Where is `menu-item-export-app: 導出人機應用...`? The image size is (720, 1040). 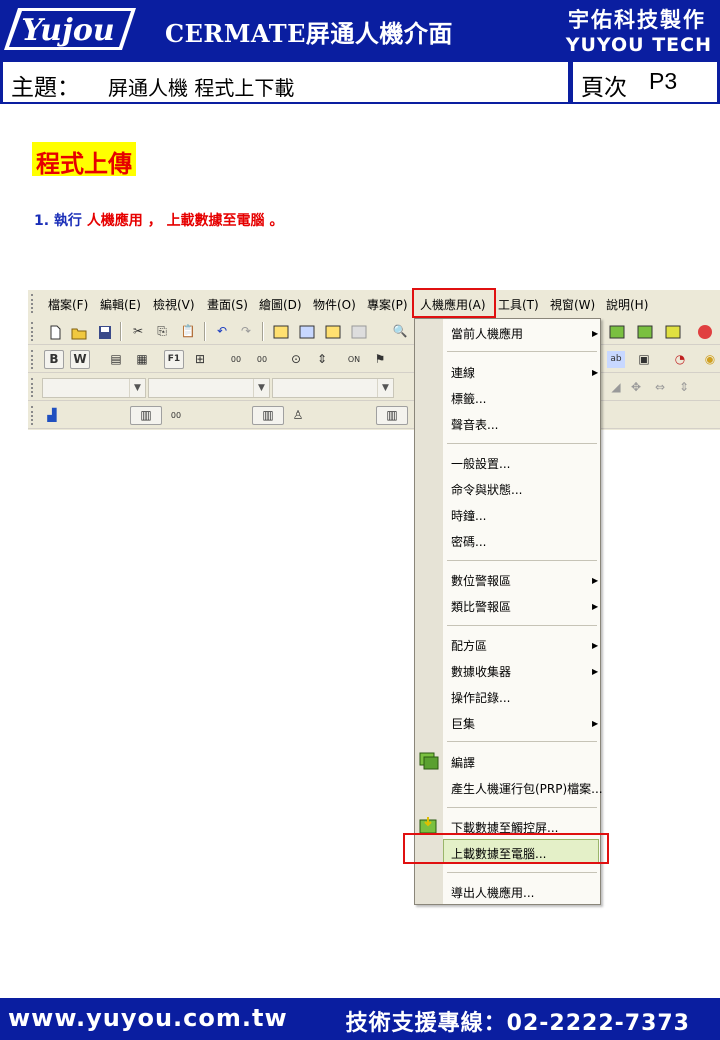 menu-item-export-app: 導出人機應用... is located at coordinates (492, 892).